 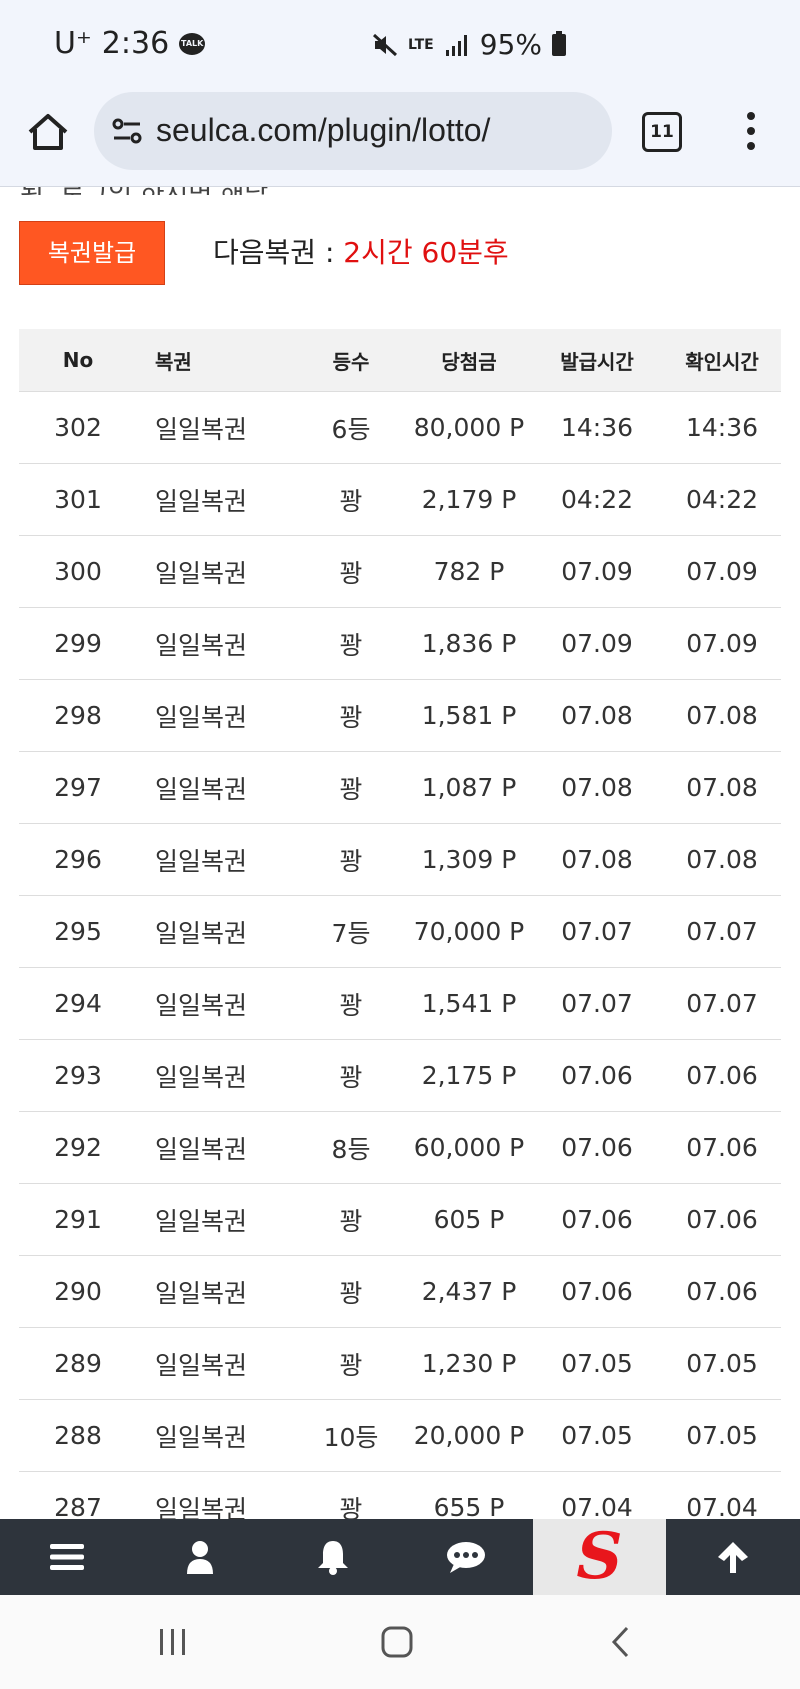 I want to click on table-row: 287 일일복권 꽝 655 P 07.04 07.04, so click(x=400, y=1495).